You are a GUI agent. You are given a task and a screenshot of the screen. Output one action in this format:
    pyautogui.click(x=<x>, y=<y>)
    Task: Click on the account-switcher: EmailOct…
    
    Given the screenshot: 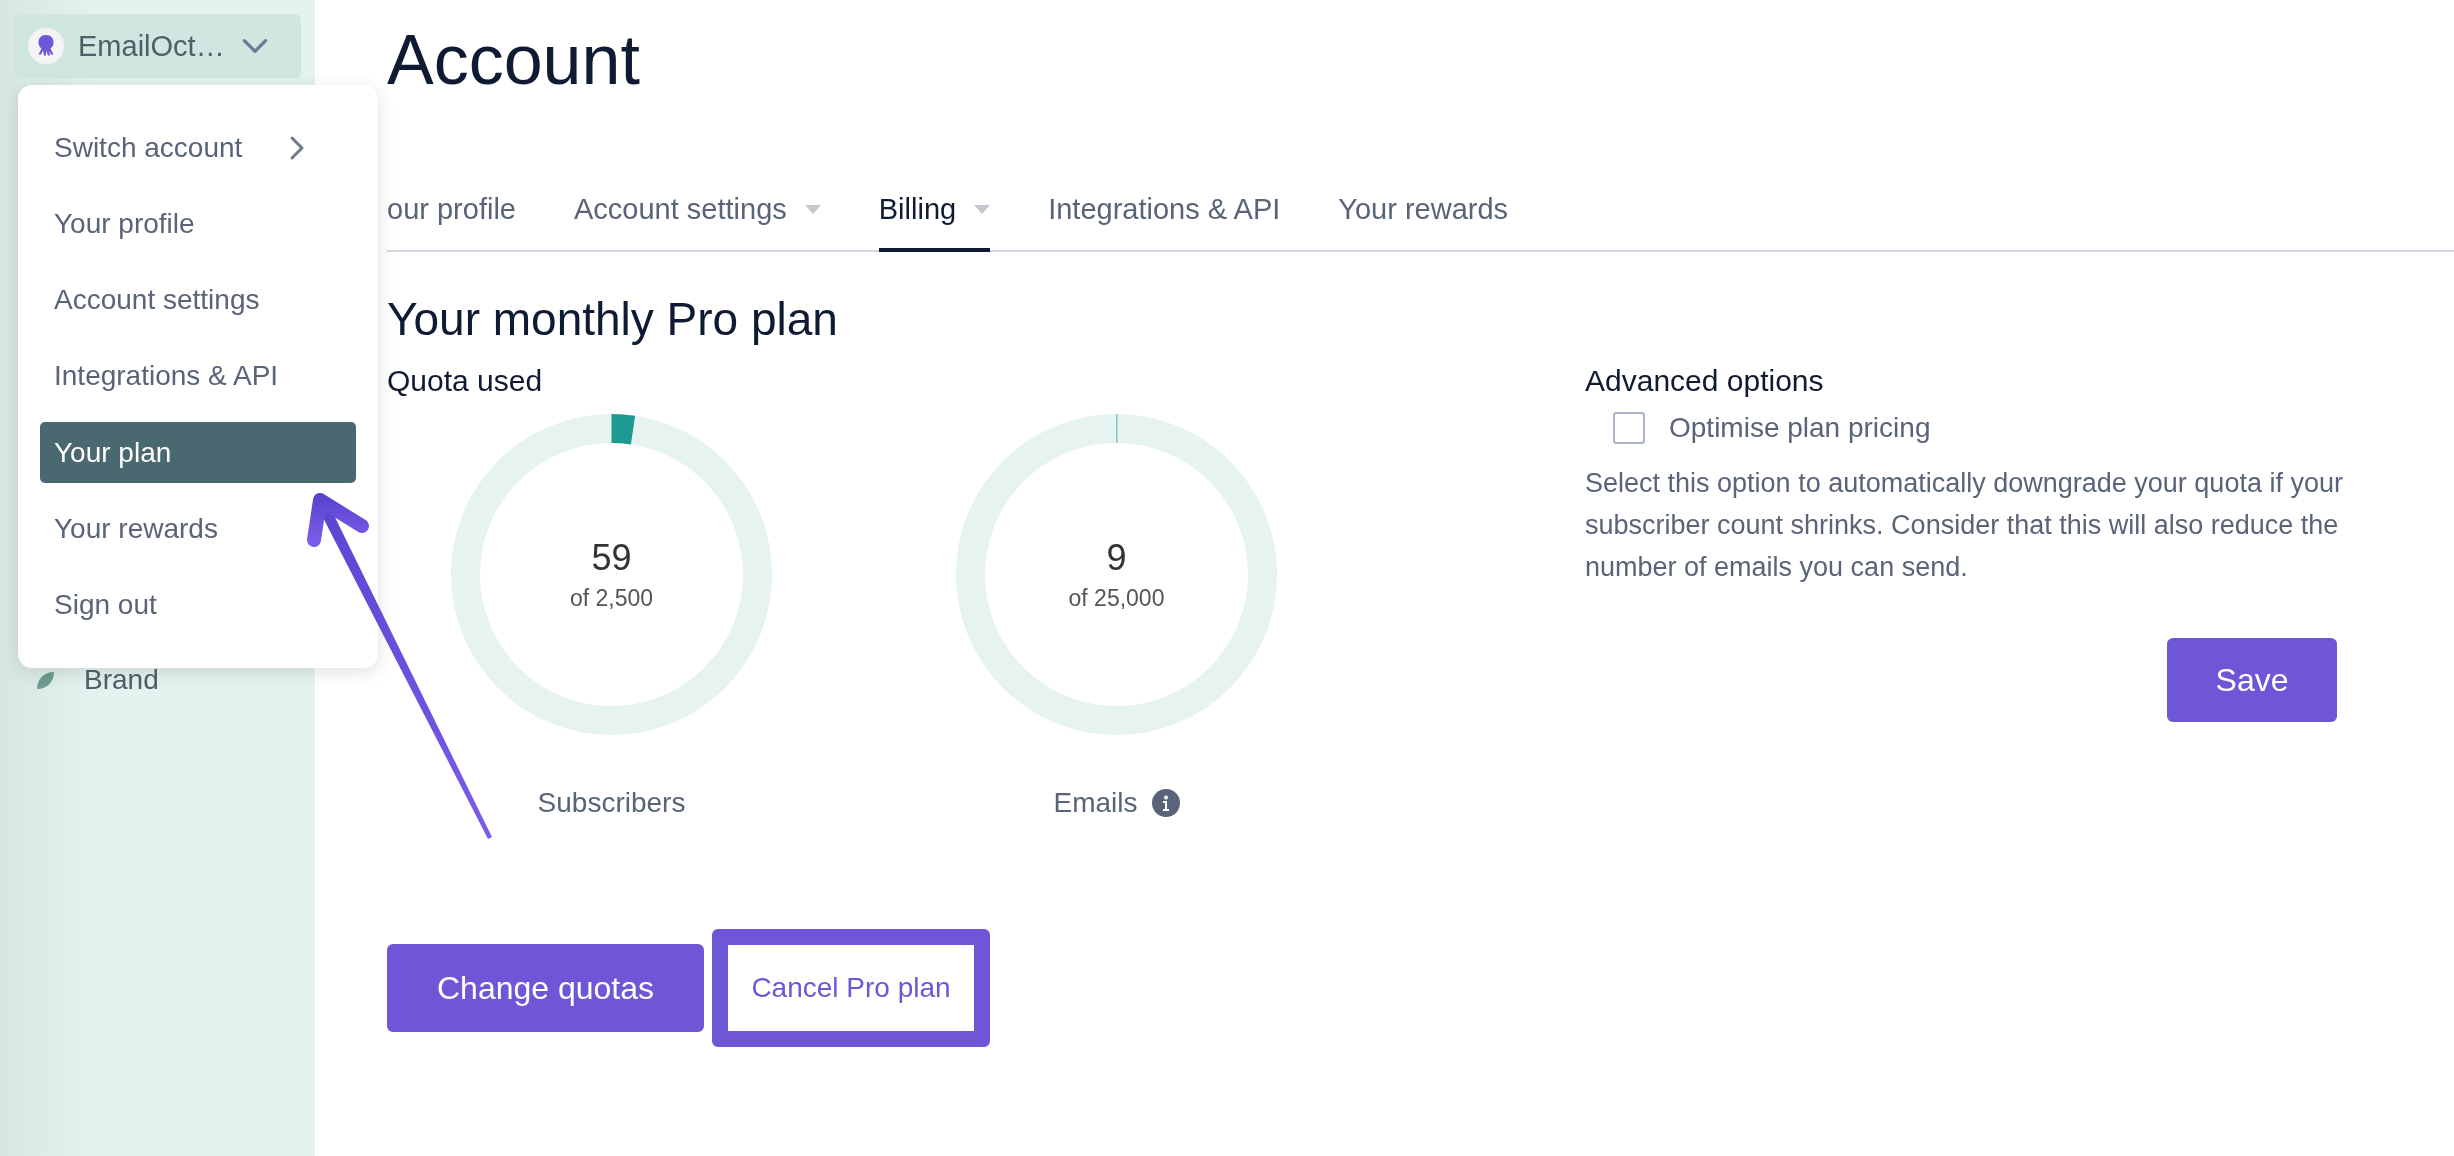 What is the action you would take?
    pyautogui.click(x=157, y=46)
    